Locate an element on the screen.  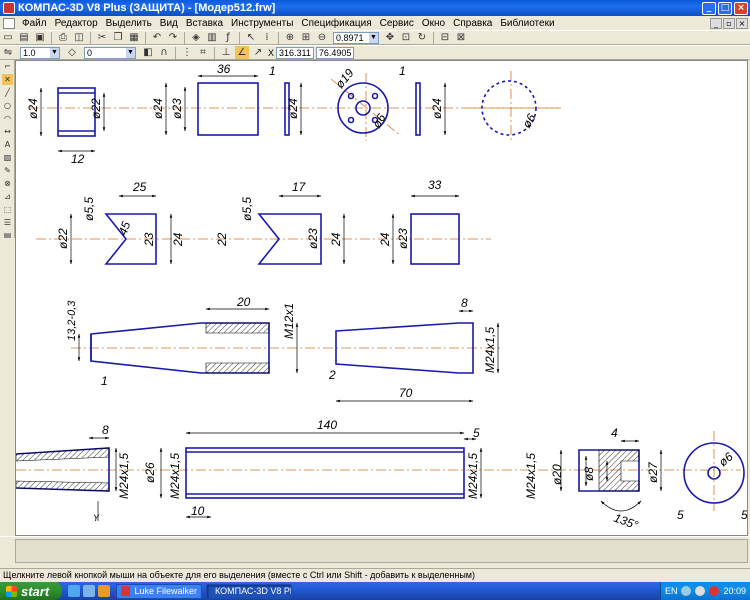
layer-icon: ◇ is located at coordinates (72, 52).